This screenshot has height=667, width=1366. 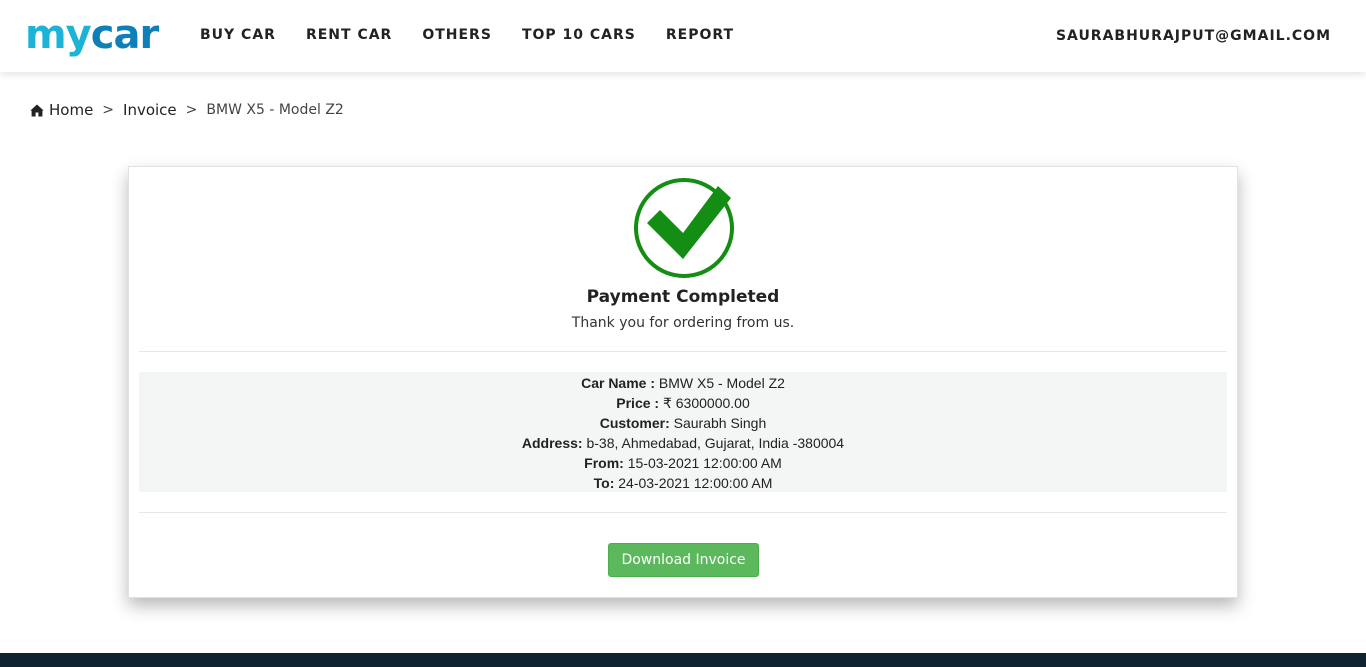 What do you see at coordinates (683, 560) in the screenshot?
I see `download-invoice-button: Download Invoice` at bounding box center [683, 560].